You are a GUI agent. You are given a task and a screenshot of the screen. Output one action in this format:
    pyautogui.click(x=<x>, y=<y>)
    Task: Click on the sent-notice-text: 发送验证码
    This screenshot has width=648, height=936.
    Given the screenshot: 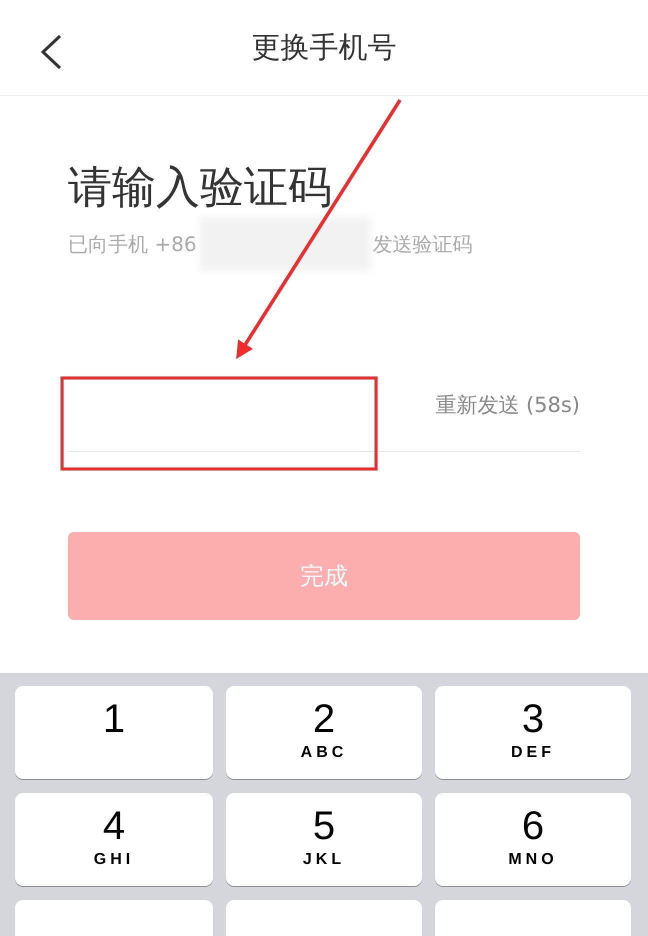 What is the action you would take?
    pyautogui.click(x=422, y=244)
    